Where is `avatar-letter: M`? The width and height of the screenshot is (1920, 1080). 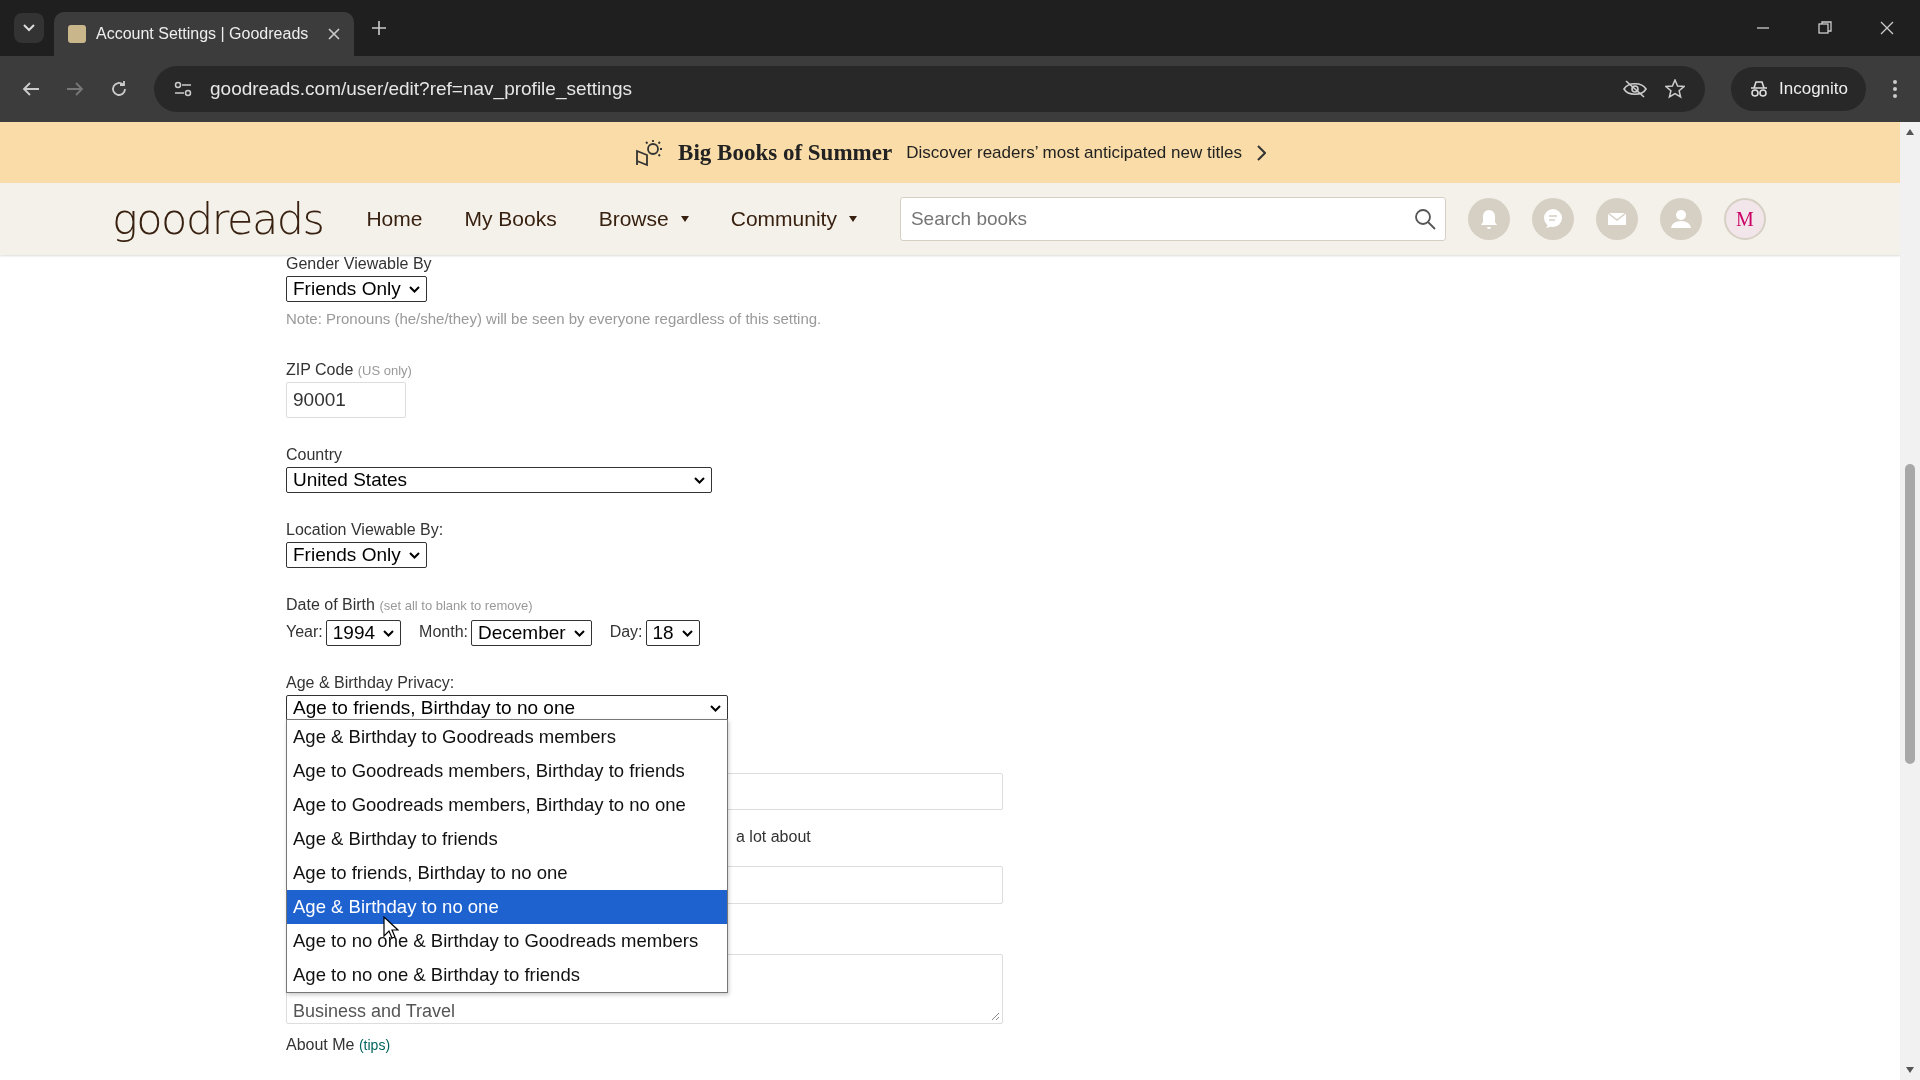
avatar-letter: M is located at coordinates (1745, 219).